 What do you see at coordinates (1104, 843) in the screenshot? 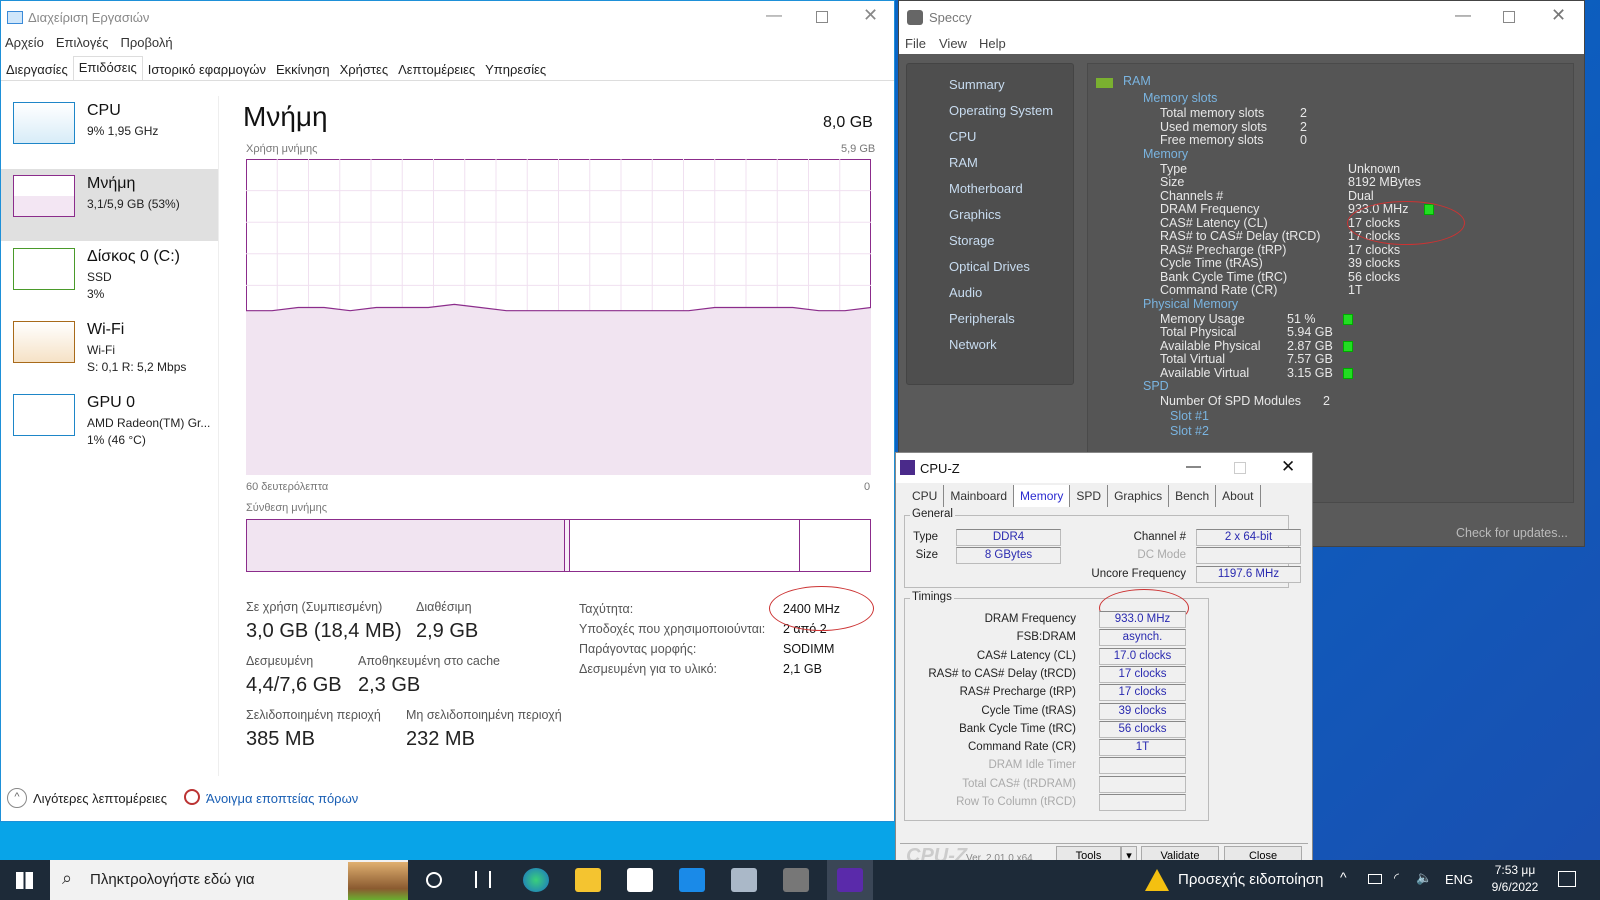
I see `divider` at bounding box center [1104, 843].